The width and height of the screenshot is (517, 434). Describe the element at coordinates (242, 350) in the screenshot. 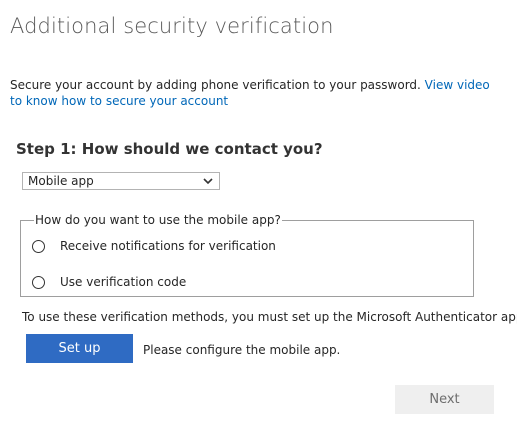

I see `setup-hint: Please configure the mobile app.` at that location.